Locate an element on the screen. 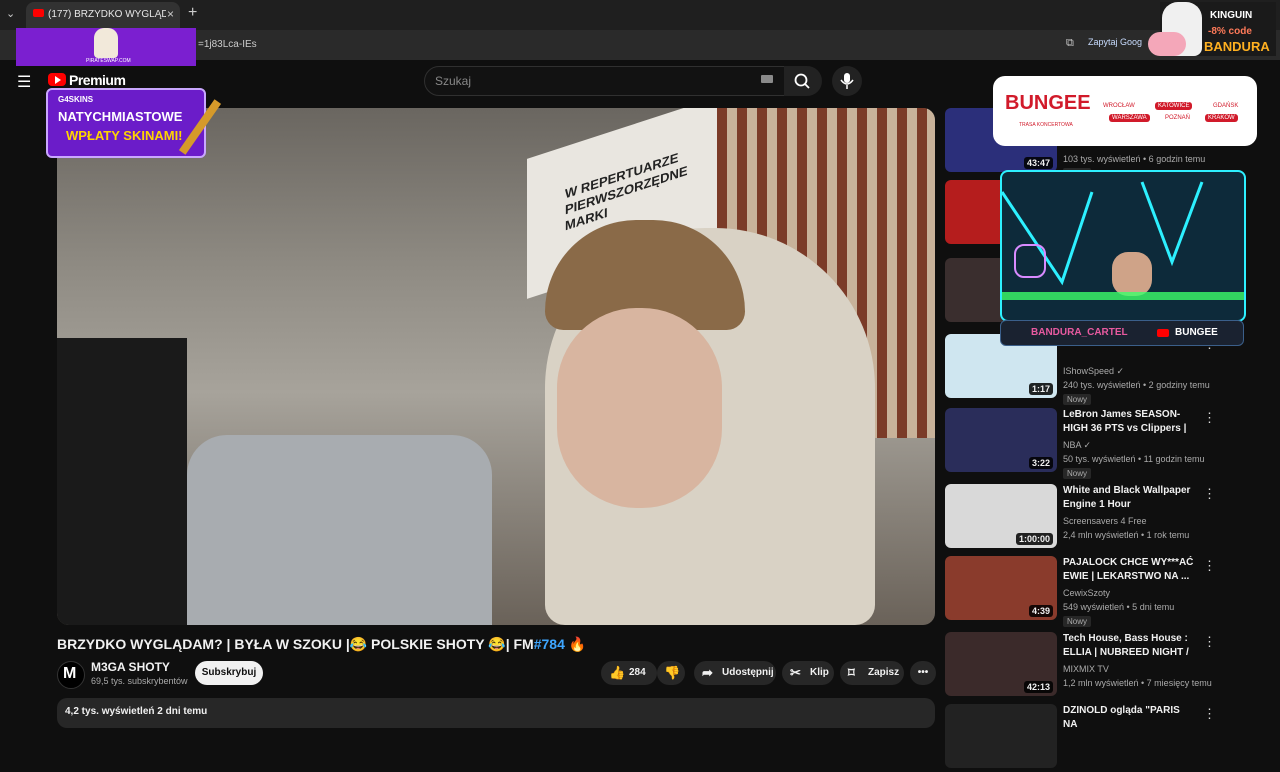 The width and height of the screenshot is (1280, 772). search-icon is located at coordinates (802, 81).